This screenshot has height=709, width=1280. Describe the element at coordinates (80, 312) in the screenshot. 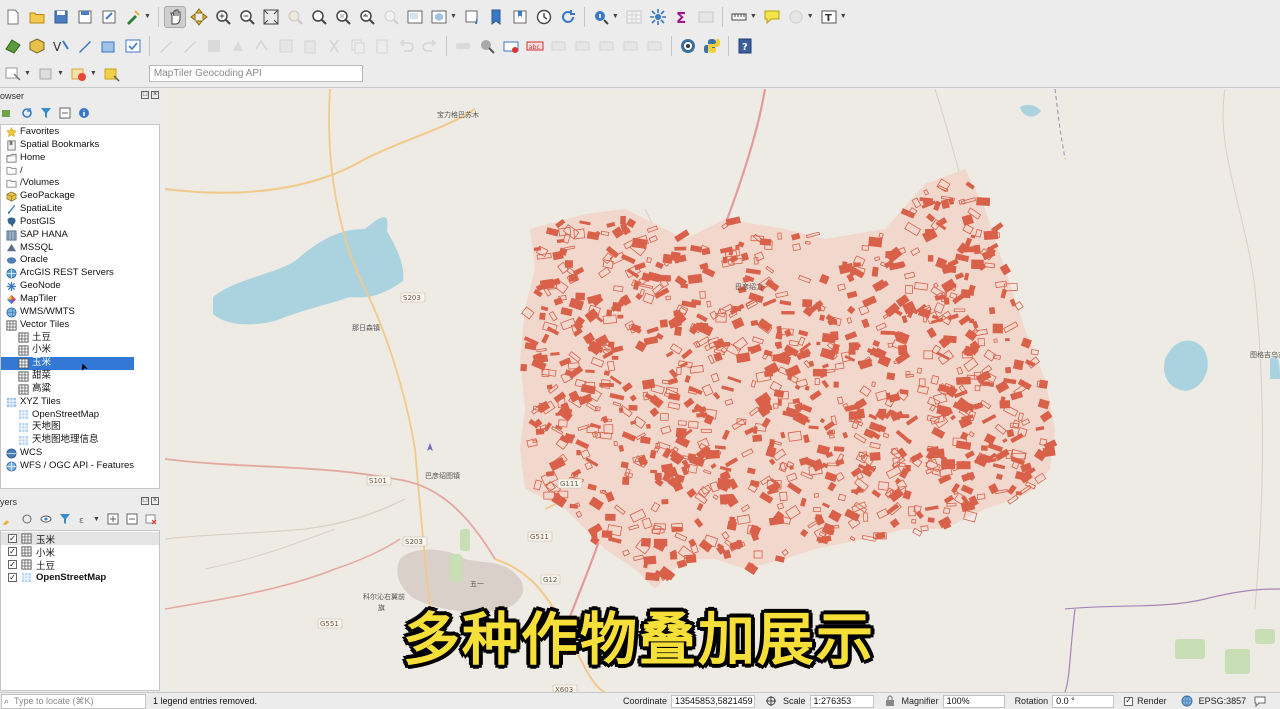

I see `browser-item: WMS/WMTS` at that location.